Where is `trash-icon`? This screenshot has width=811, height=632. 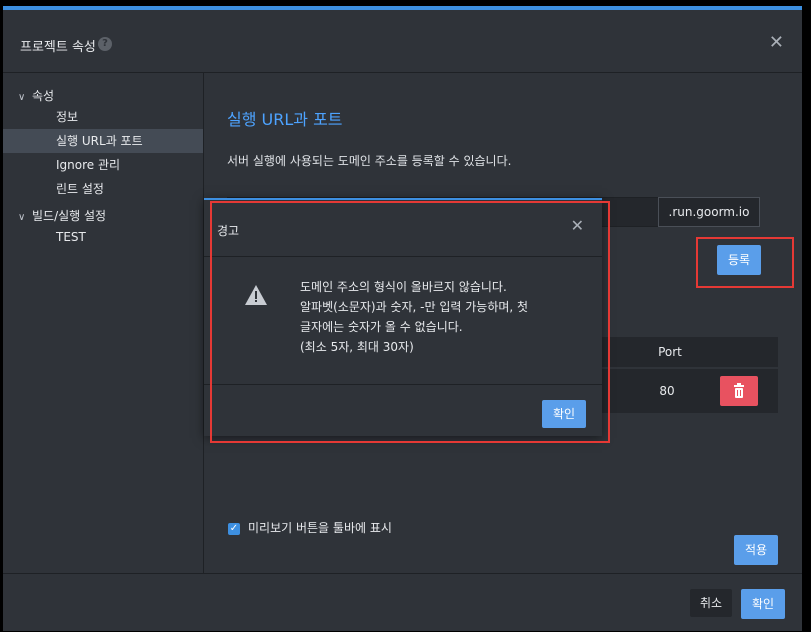
trash-icon is located at coordinates (739, 390).